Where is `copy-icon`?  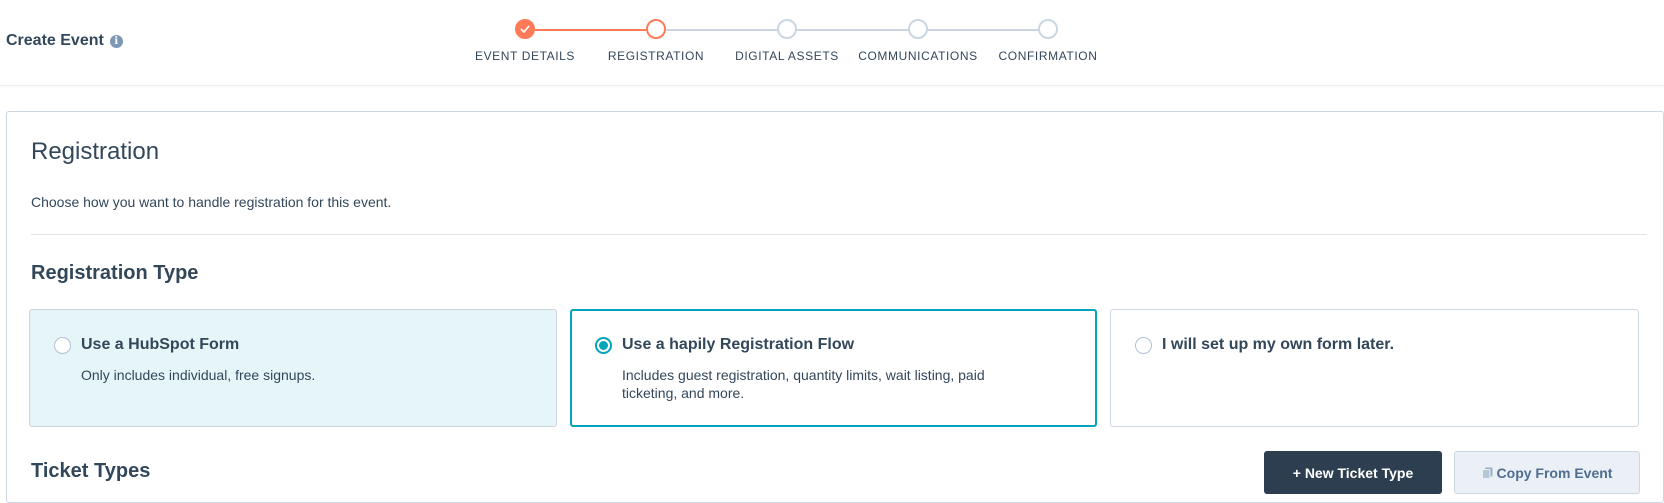
copy-icon is located at coordinates (1487, 473).